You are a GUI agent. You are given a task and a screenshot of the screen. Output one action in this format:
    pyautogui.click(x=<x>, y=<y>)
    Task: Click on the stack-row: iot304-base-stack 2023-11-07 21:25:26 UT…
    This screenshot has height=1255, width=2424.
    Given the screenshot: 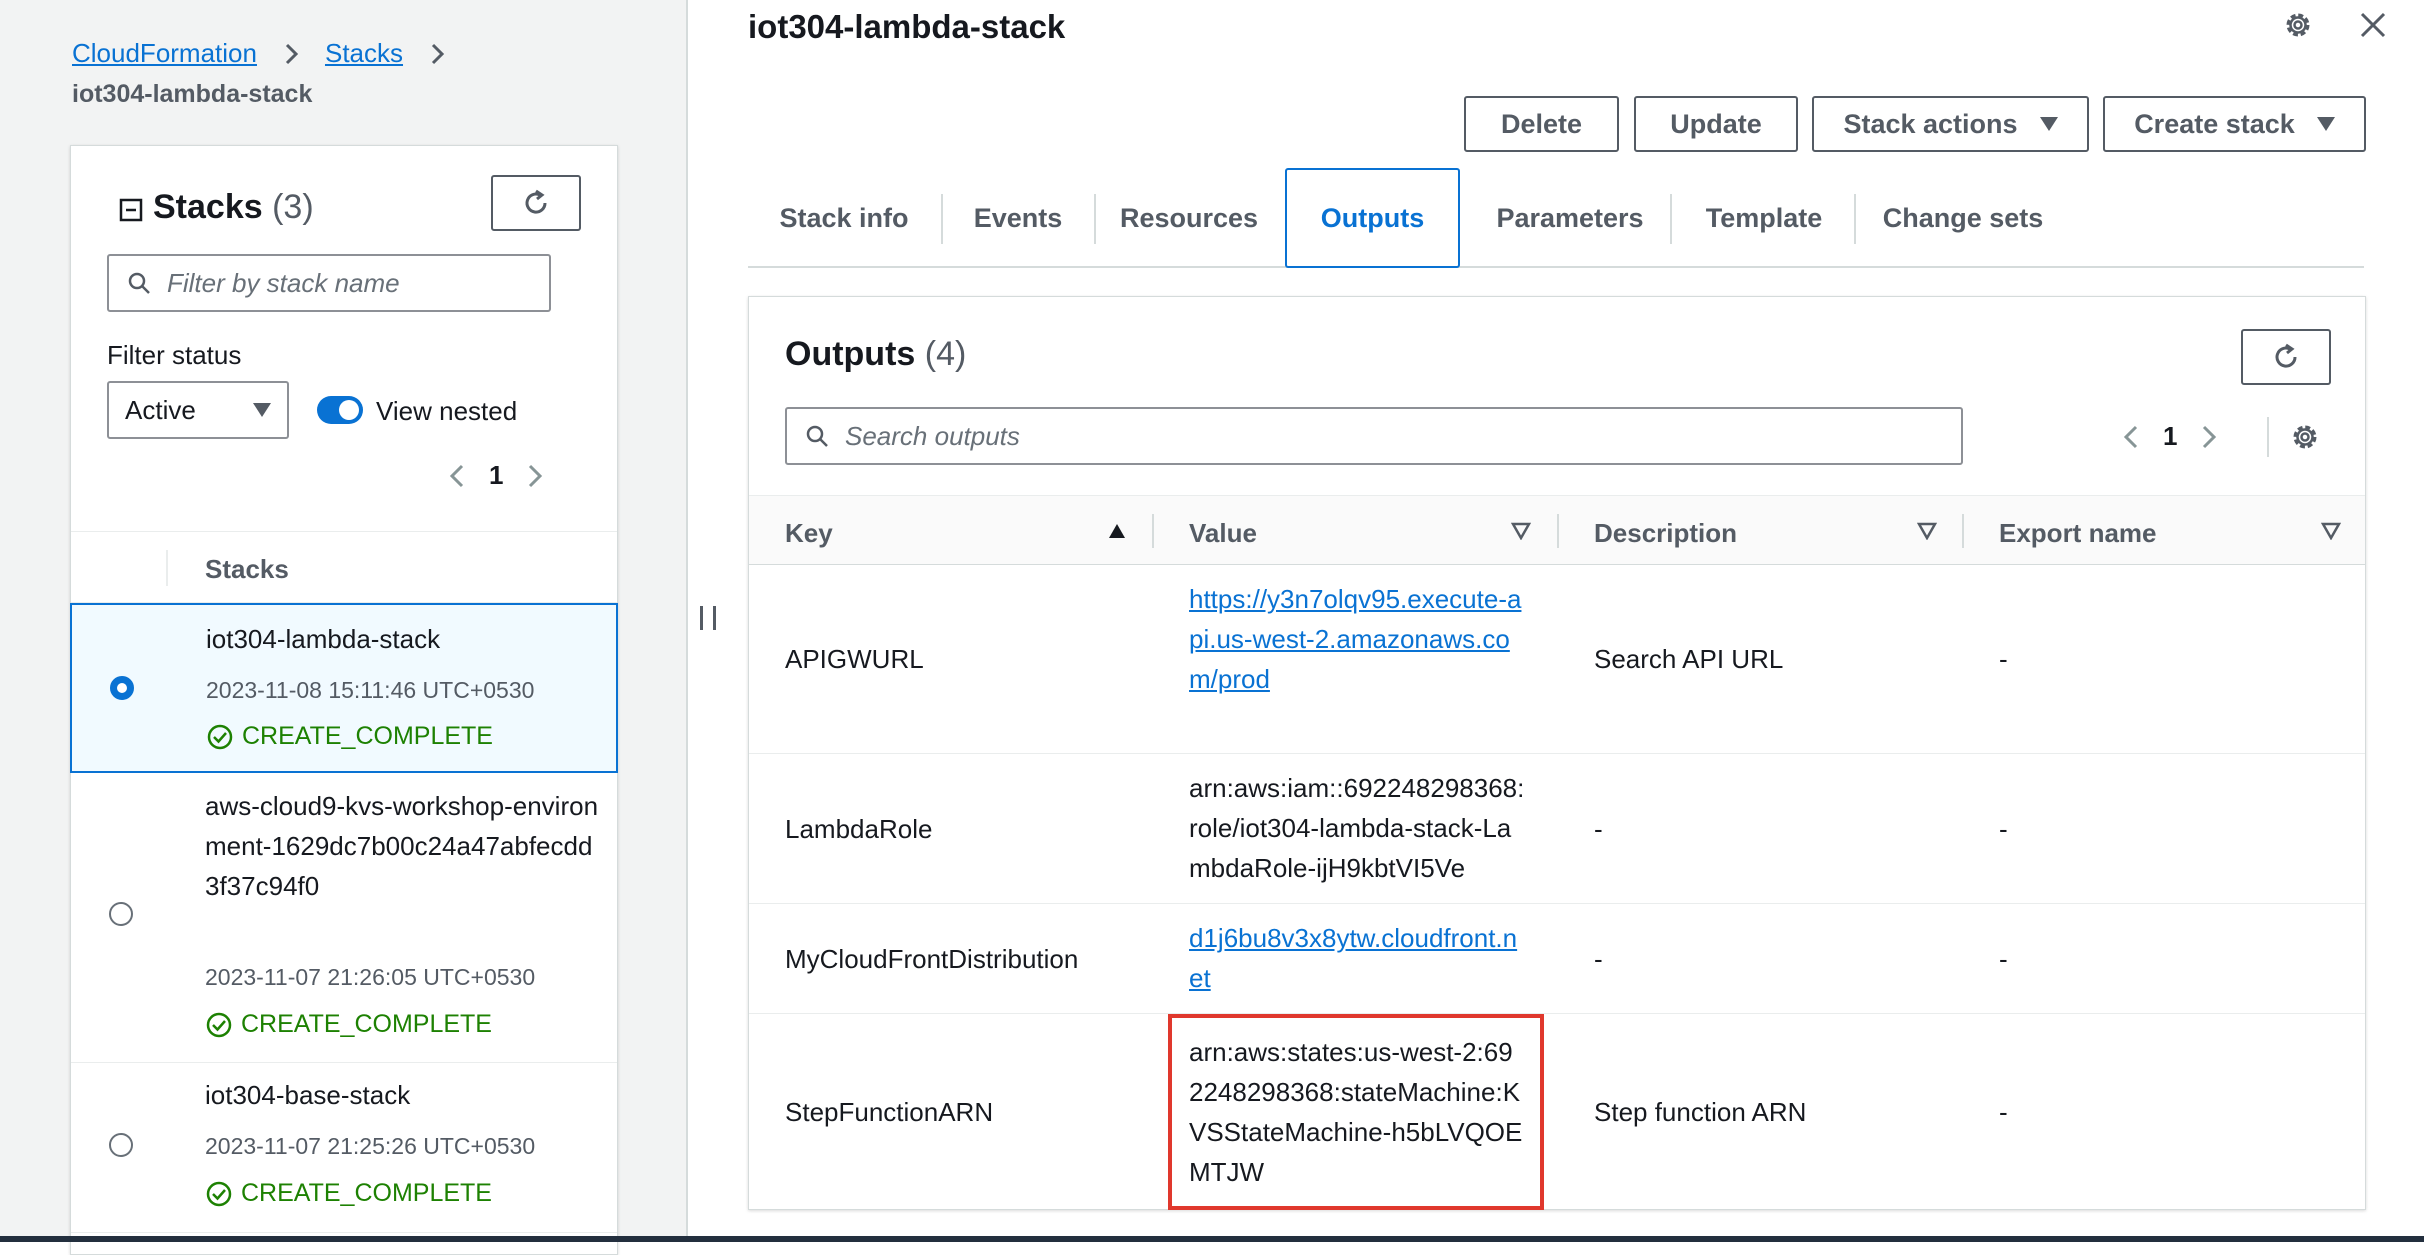 What is the action you would take?
    pyautogui.click(x=344, y=1148)
    